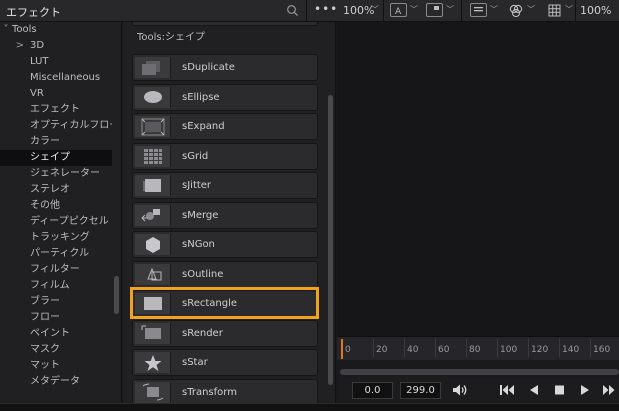 The height and width of the screenshot is (411, 619). What do you see at coordinates (45, 205) in the screenshot?
I see `tree-item-label: その他` at bounding box center [45, 205].